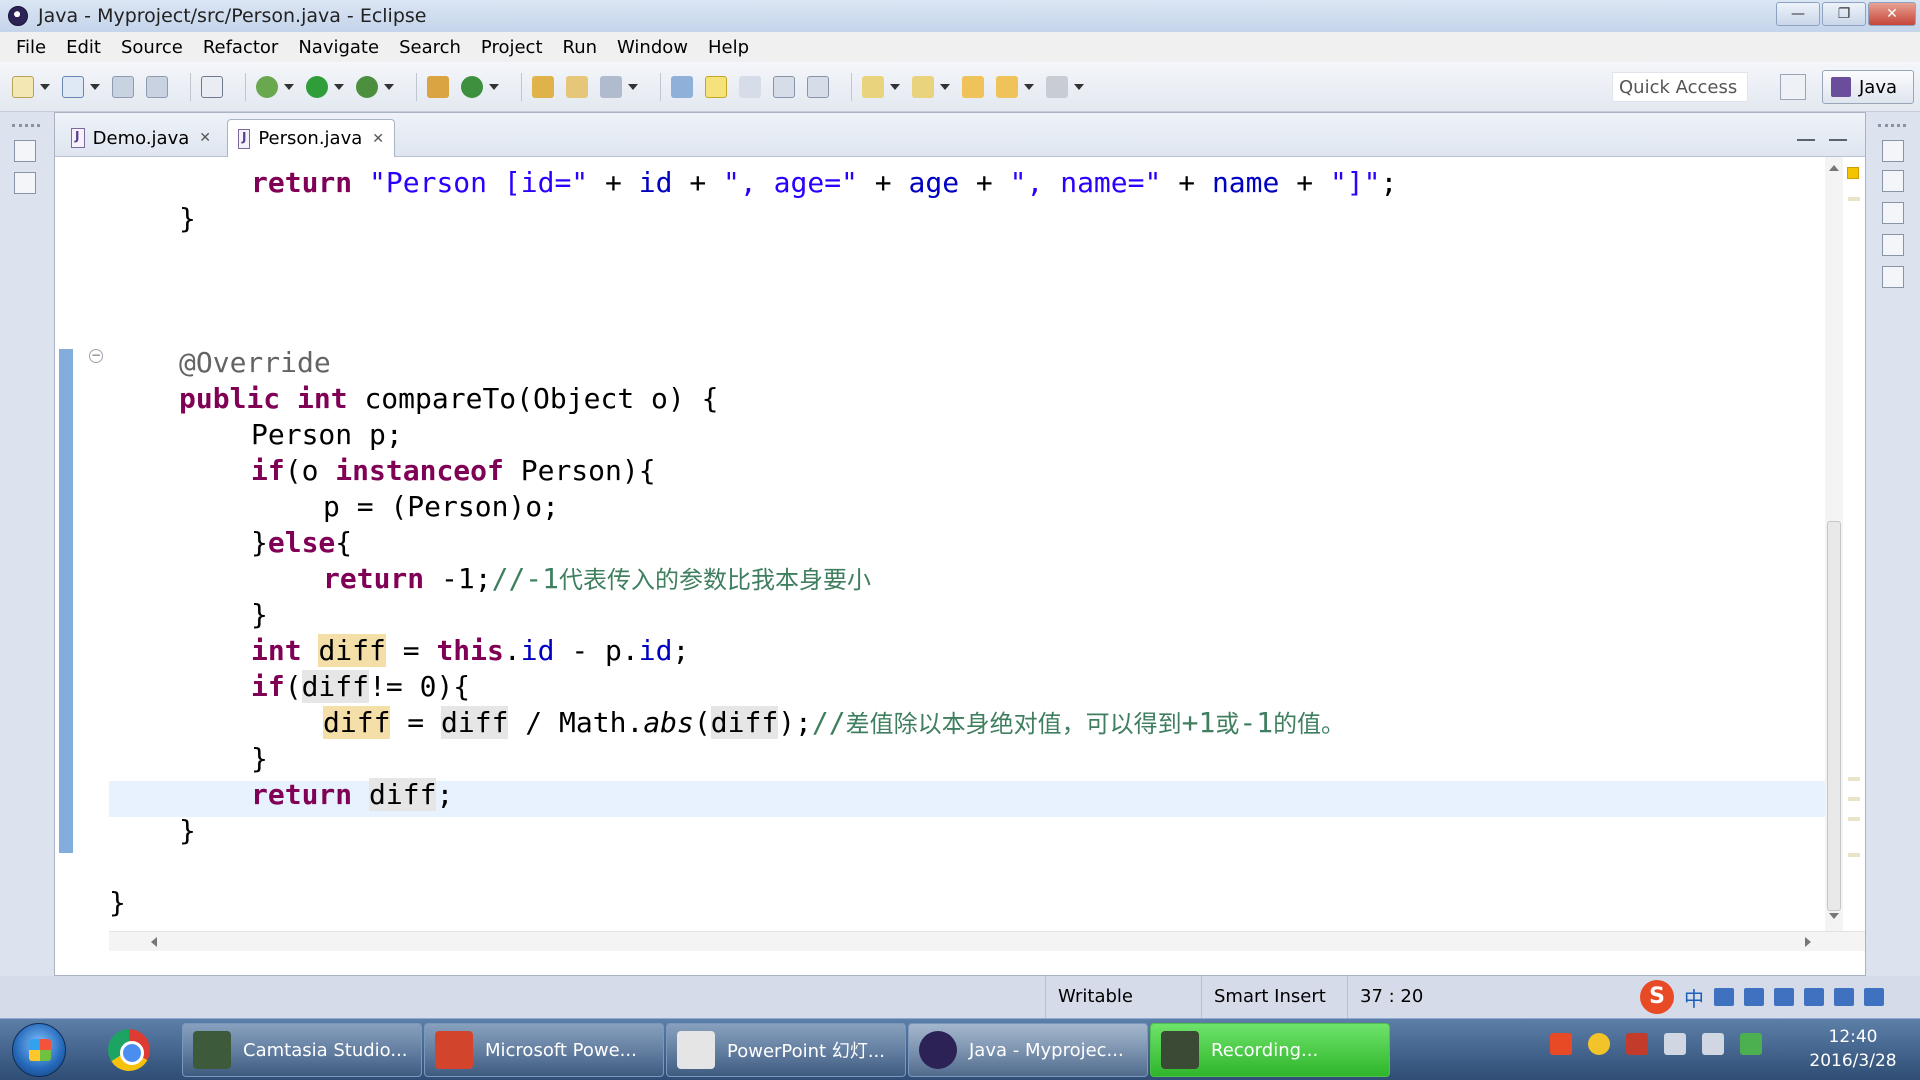  What do you see at coordinates (1561, 1044) in the screenshot?
I see `sogou-tray-icon` at bounding box center [1561, 1044].